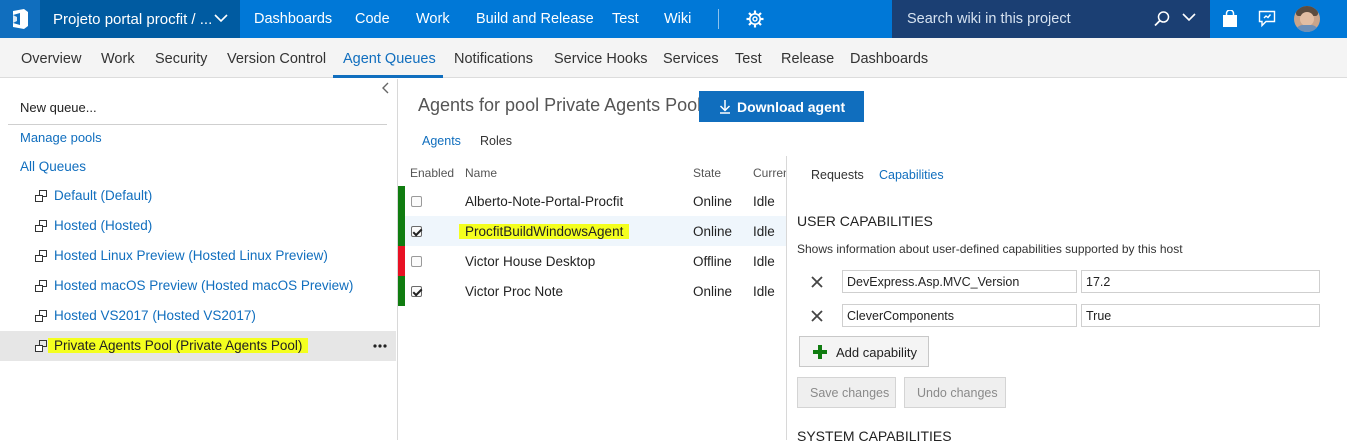  What do you see at coordinates (198, 316) in the screenshot?
I see `queue-item: Hosted VS2017 (Hosted VS2017)` at bounding box center [198, 316].